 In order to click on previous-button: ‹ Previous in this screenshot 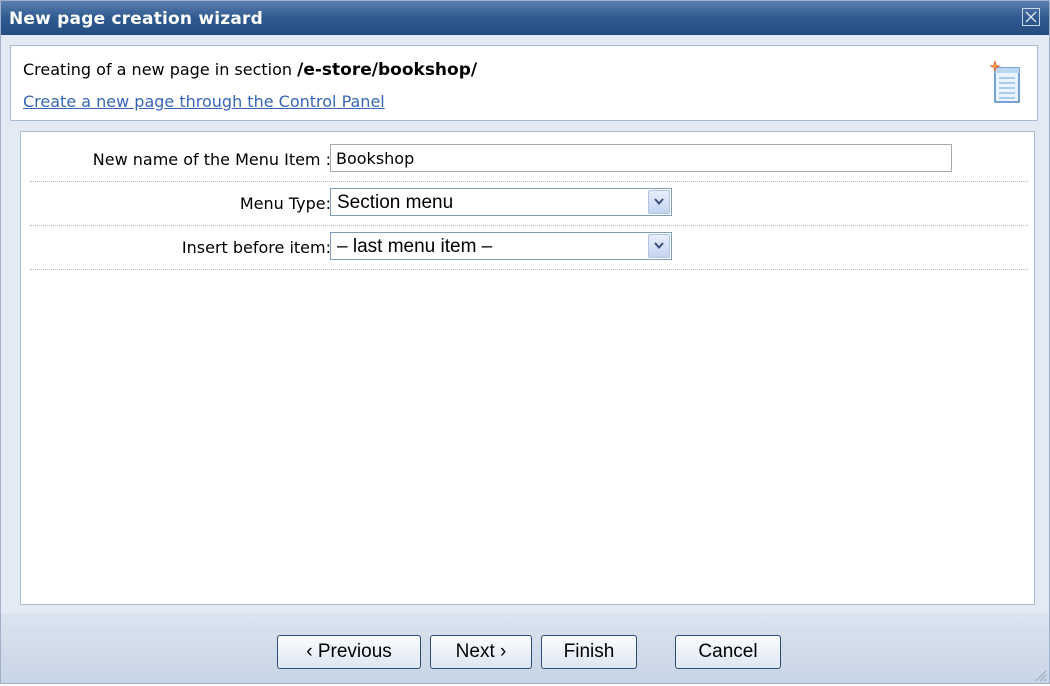, I will do `click(349, 652)`.